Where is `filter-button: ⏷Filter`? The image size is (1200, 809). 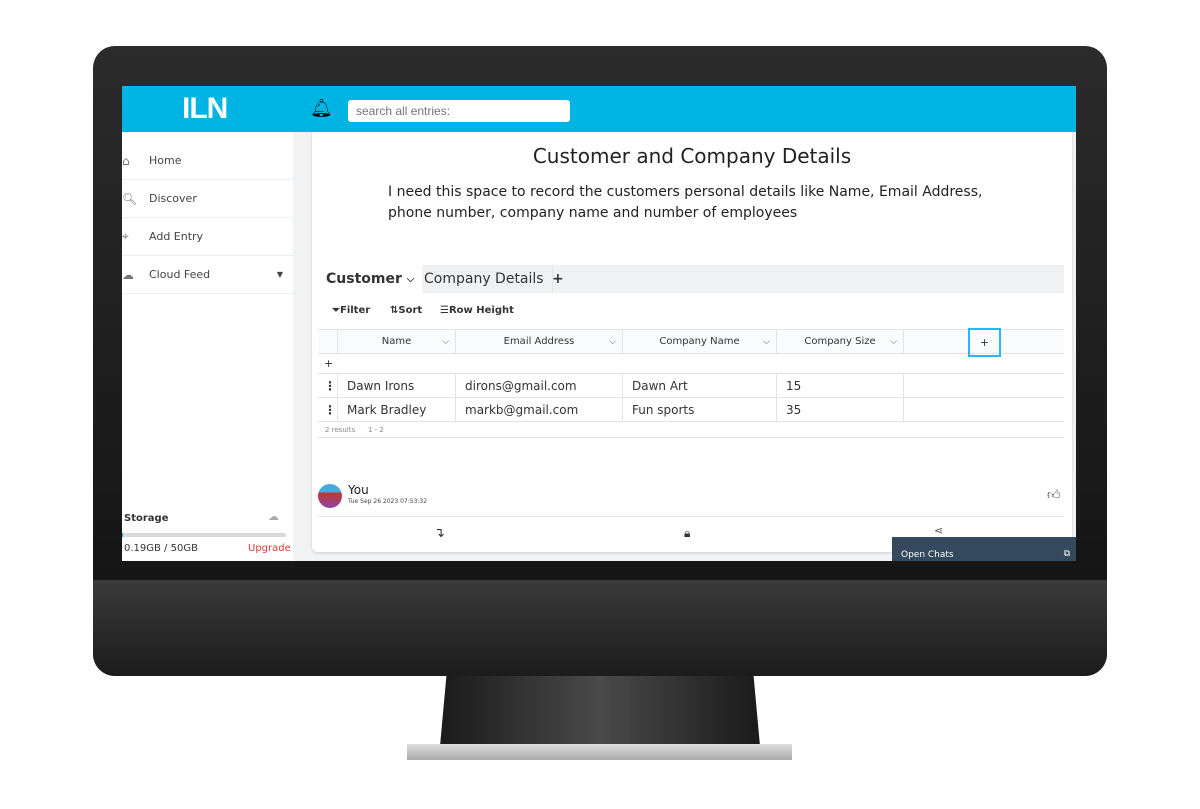
filter-button: ⏷Filter is located at coordinates (351, 310).